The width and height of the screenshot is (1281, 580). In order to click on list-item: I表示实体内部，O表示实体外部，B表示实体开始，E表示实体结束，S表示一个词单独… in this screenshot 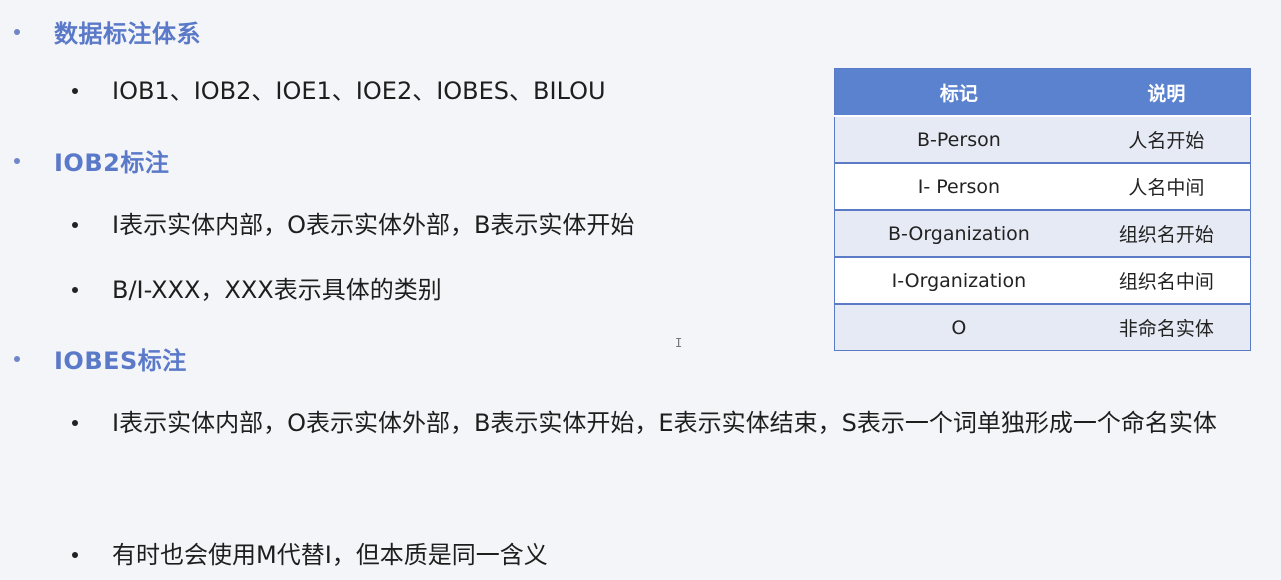, I will do `click(672, 431)`.